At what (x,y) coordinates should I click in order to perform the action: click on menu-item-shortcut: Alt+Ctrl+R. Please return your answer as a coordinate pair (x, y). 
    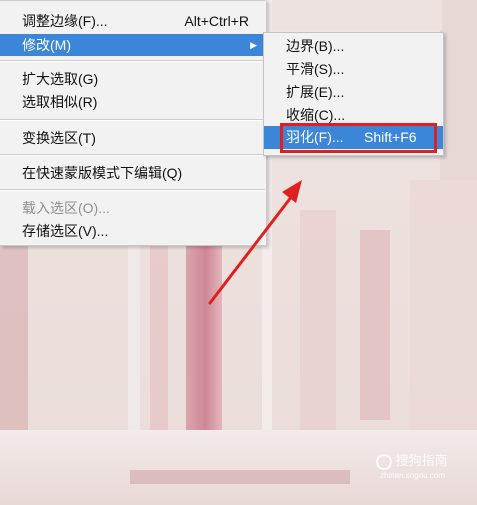
    Looking at the image, I should click on (216, 21).